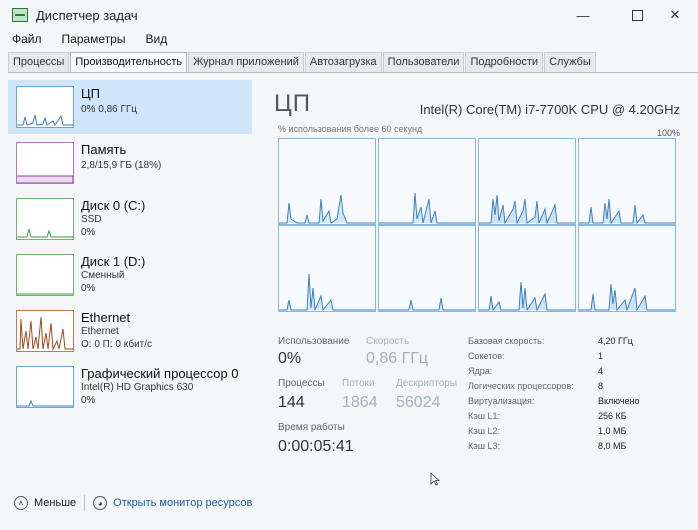 The height and width of the screenshot is (530, 698). Describe the element at coordinates (113, 205) in the screenshot. I see `sidebar-item-name: Диск 0 (C:)` at that location.